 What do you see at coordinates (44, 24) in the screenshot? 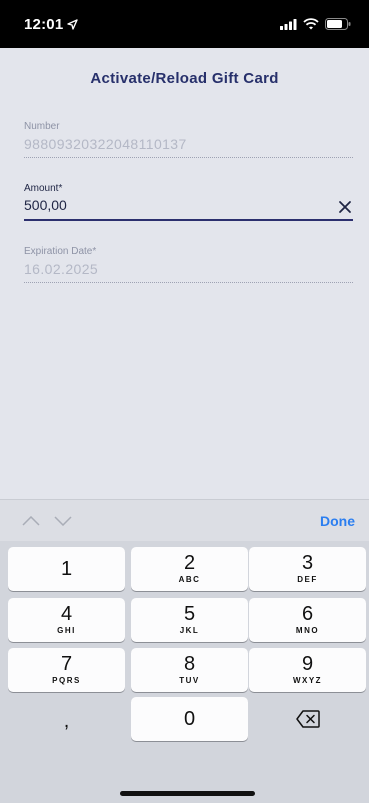
I see `time-text: 12:01` at bounding box center [44, 24].